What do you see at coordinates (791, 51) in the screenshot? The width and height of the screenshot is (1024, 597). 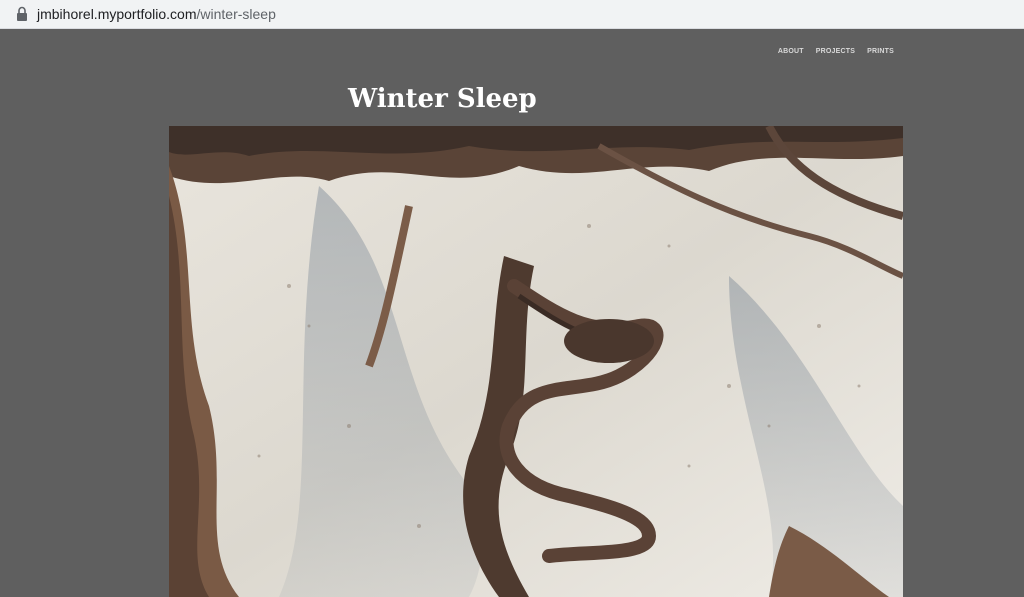 I see `nav-link-about: ABOUT` at bounding box center [791, 51].